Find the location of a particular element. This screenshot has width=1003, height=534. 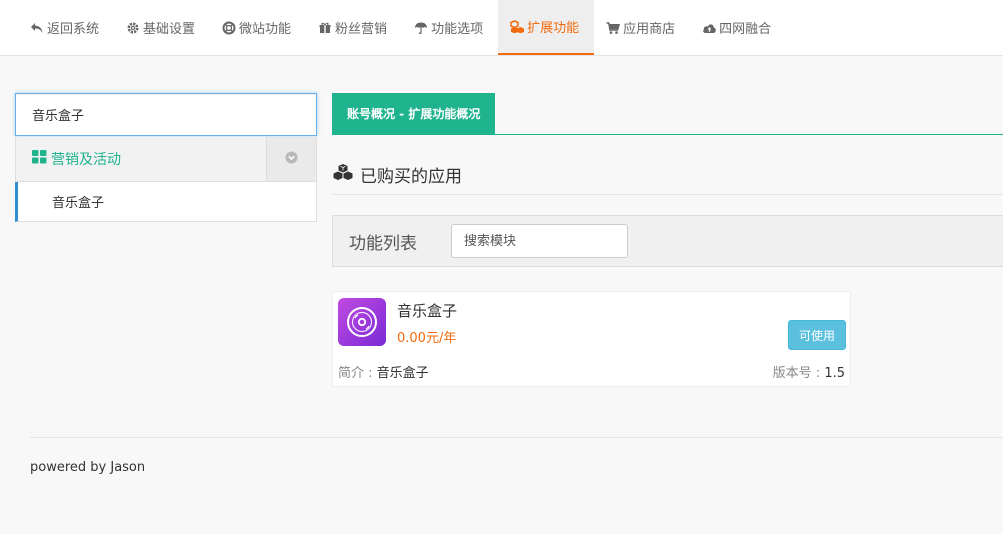

tab-account-overview: 账号概况 - 扩展功能概况 is located at coordinates (414, 113).